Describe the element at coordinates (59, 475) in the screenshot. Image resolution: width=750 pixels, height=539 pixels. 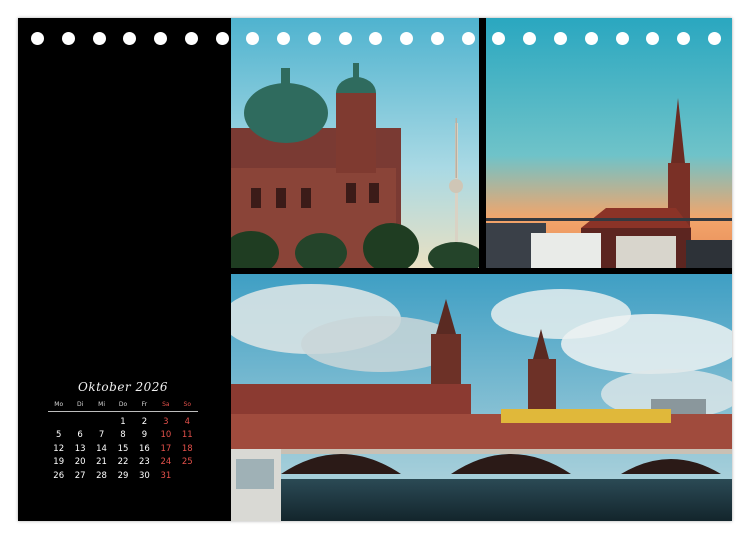
I see `day-cell: 26` at that location.